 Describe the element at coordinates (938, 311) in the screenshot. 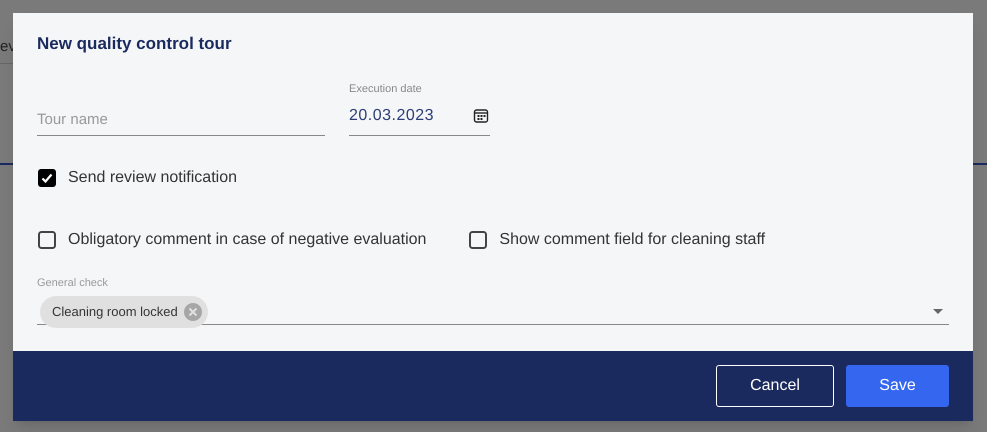

I see `dropdown-caret-icon` at that location.